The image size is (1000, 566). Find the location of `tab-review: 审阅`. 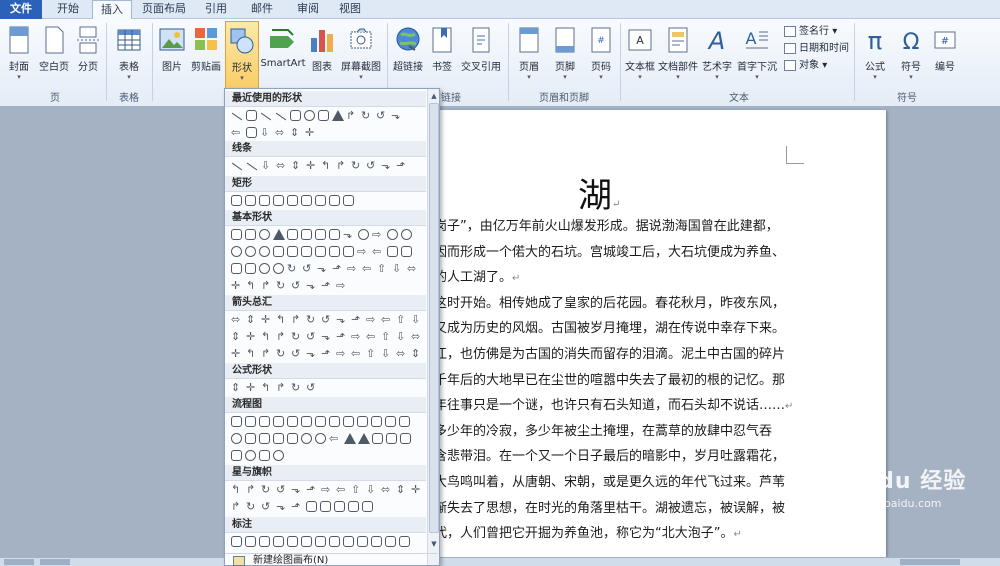

tab-review: 审阅 is located at coordinates (308, 9).